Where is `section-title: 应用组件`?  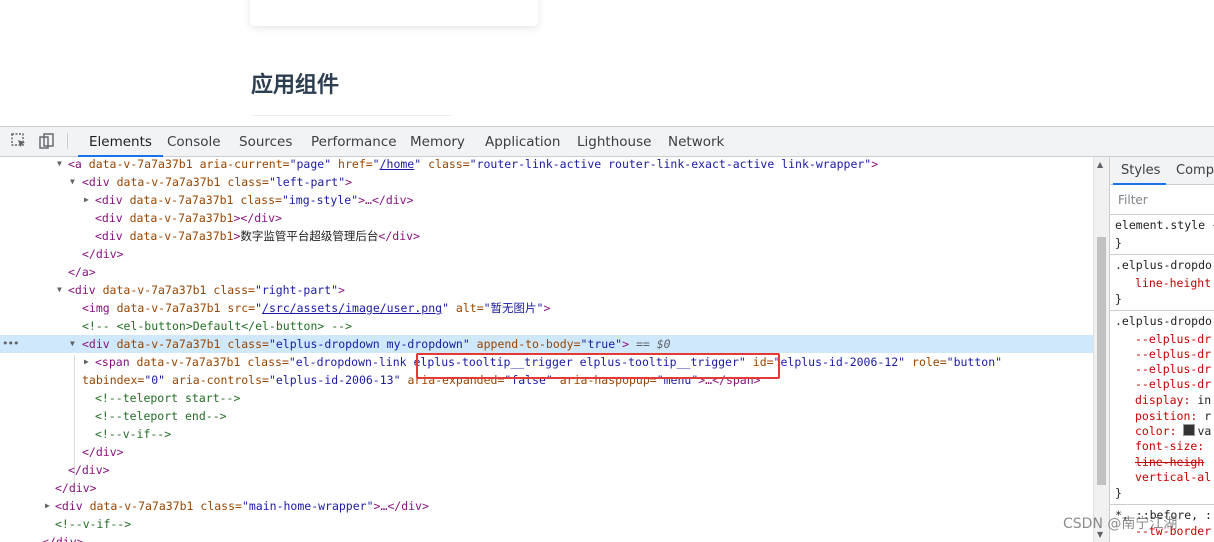
section-title: 应用组件 is located at coordinates (295, 85).